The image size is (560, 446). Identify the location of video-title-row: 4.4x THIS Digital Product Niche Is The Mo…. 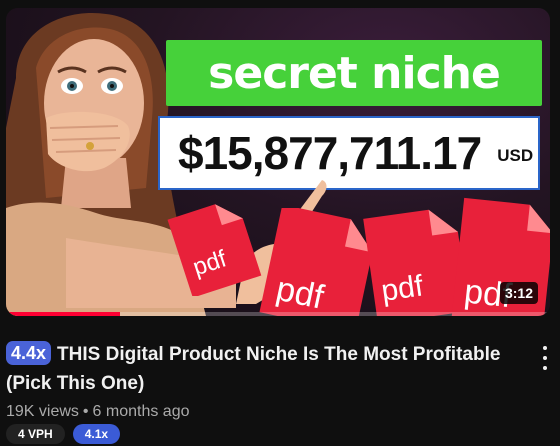
(265, 369).